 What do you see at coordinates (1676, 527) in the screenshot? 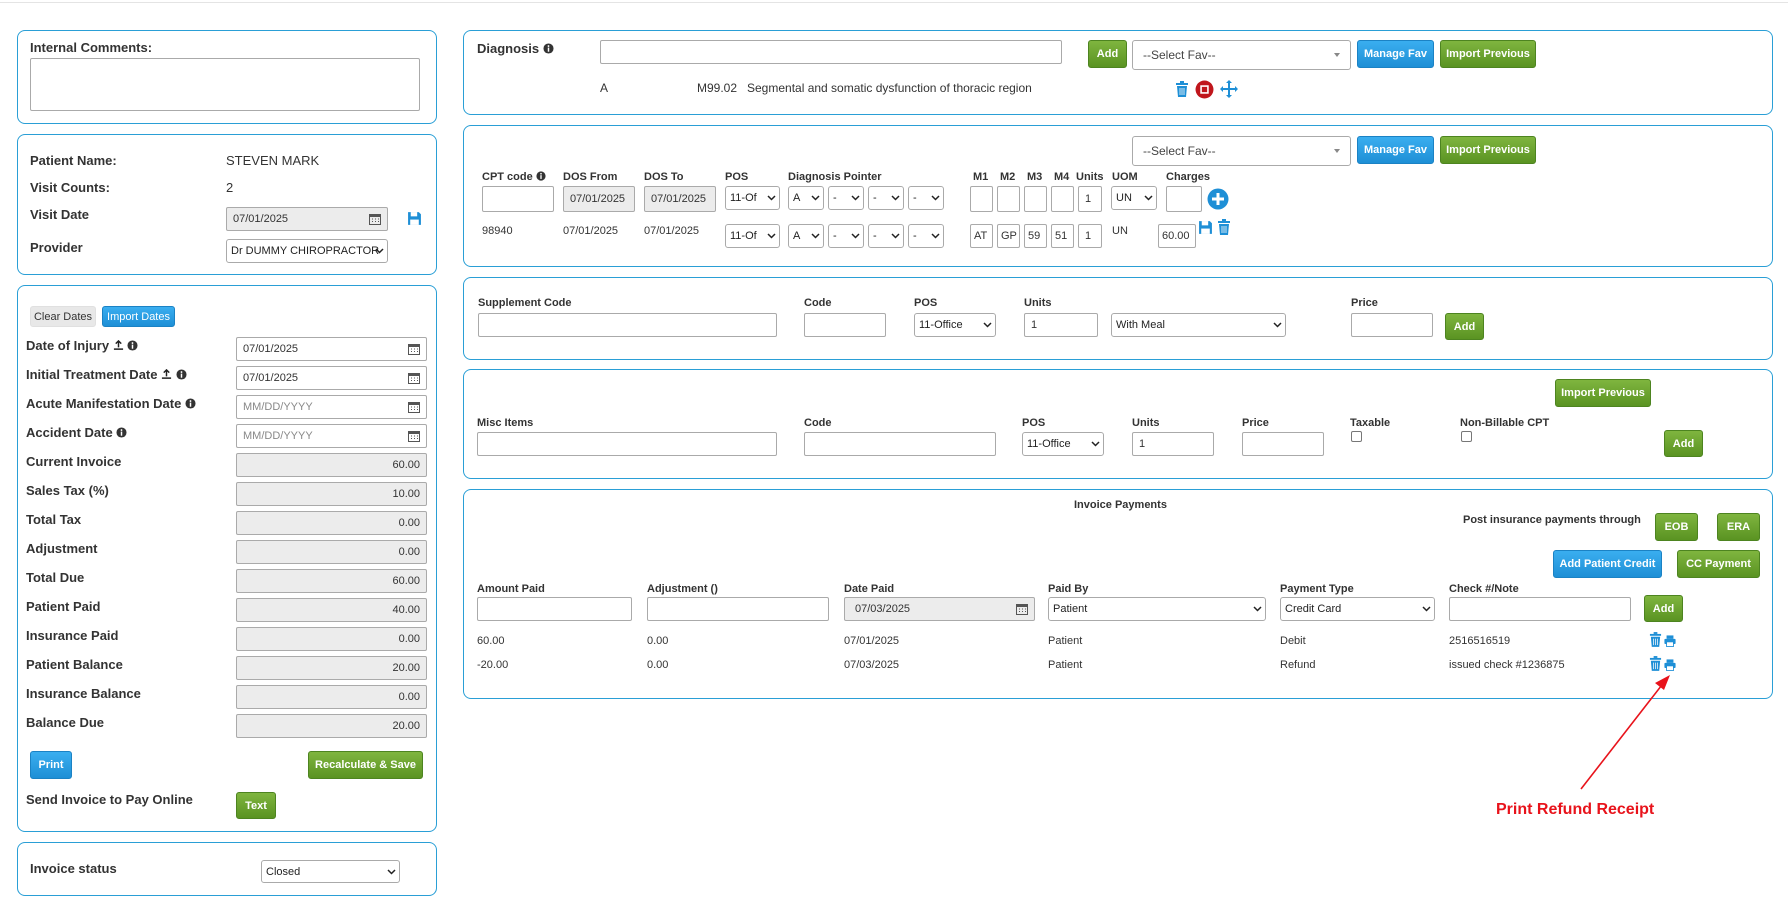
I see `eob-button: EOB` at bounding box center [1676, 527].